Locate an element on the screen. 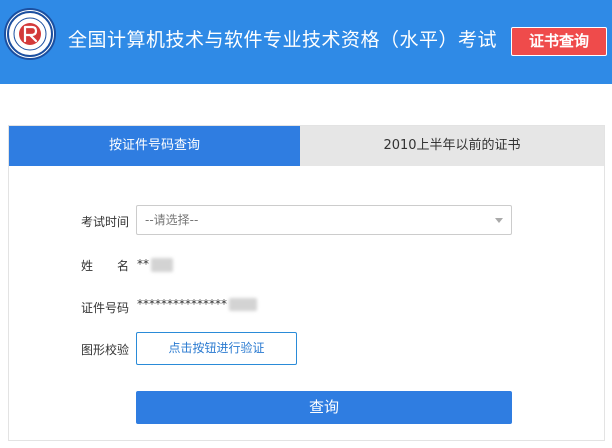 This screenshot has width=612, height=448. exam-time-select: --请选择-- is located at coordinates (324, 220).